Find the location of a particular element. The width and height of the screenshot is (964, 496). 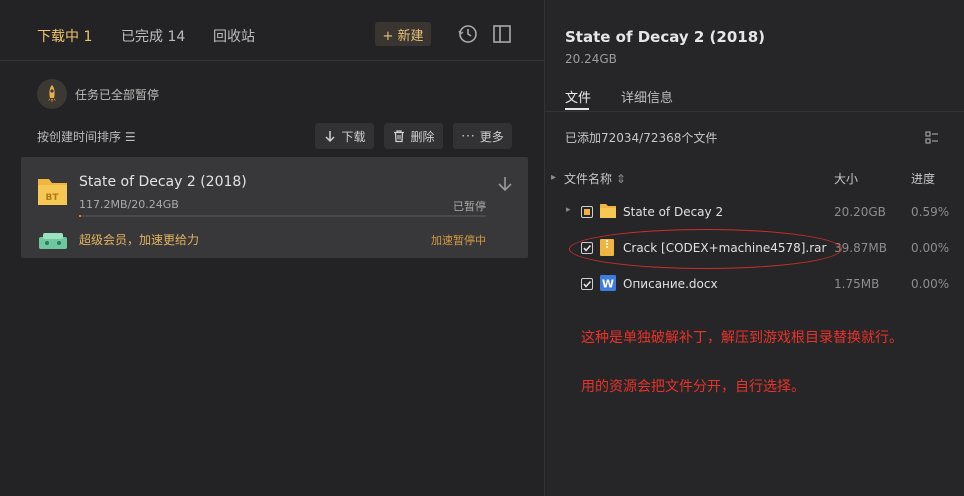

trash-icon is located at coordinates (399, 136).